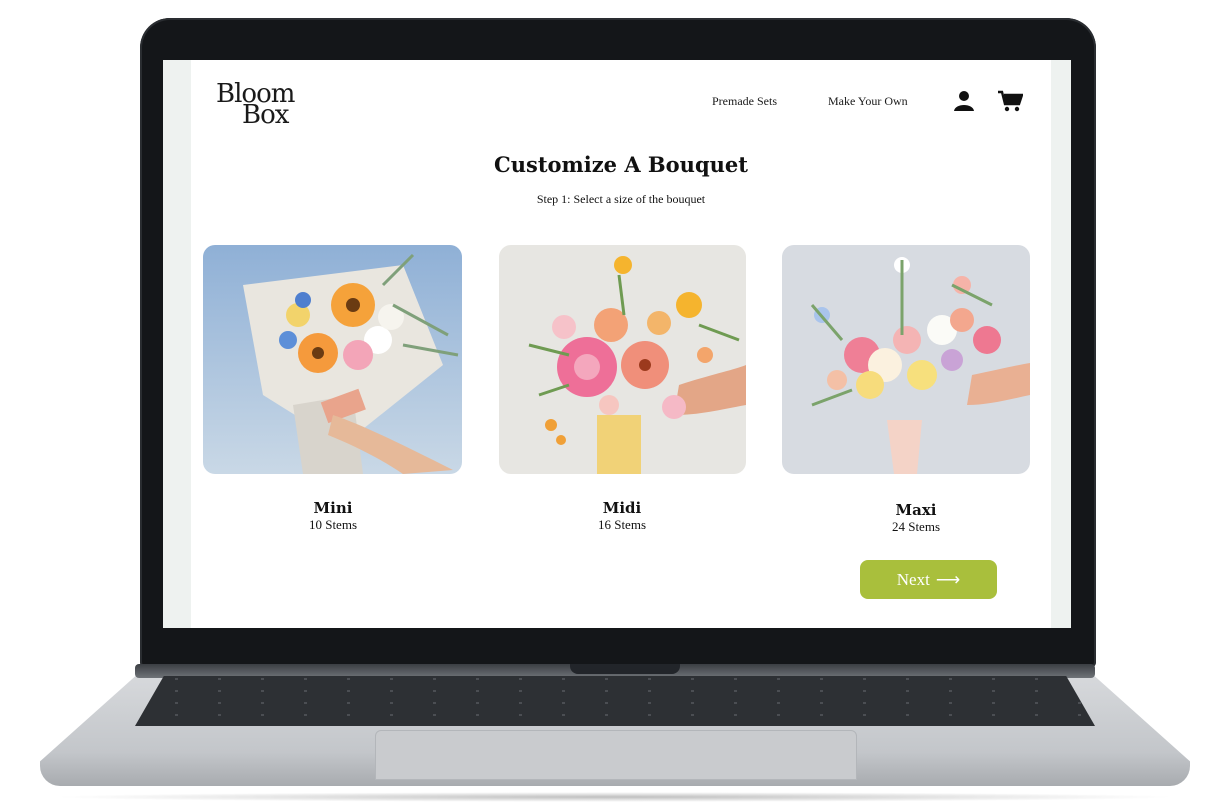 Image resolution: width=1224 pixels, height=808 pixels. I want to click on maxi-bouquet-image, so click(906, 359).